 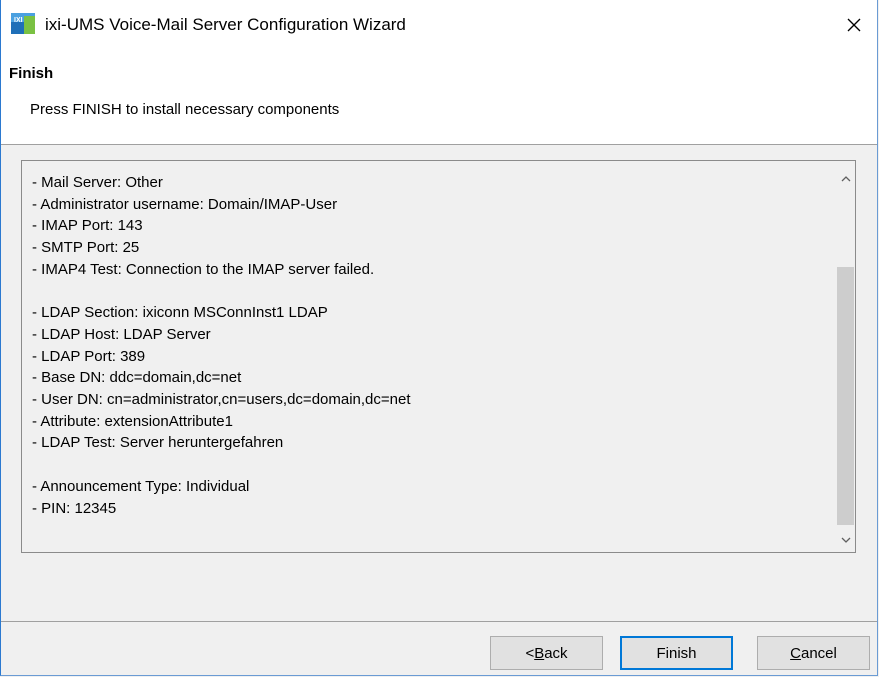 I want to click on chevron-down-icon, so click(x=846, y=540).